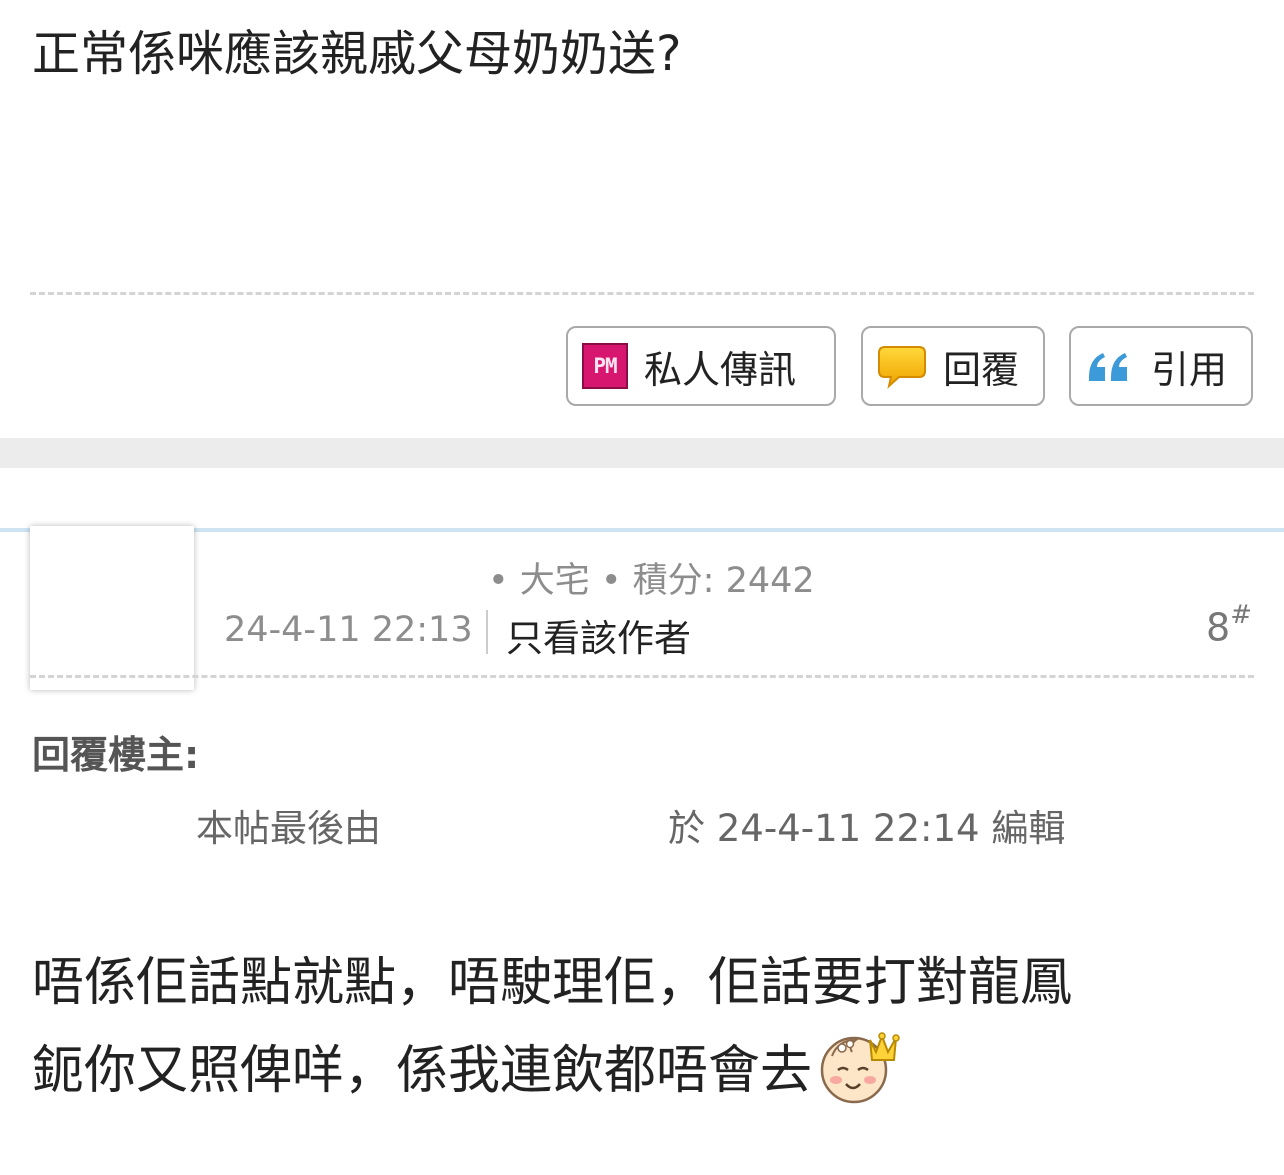 The image size is (1284, 1175). Describe the element at coordinates (348, 630) in the screenshot. I see `post-timestamp: 24-4-11 22:13` at that location.